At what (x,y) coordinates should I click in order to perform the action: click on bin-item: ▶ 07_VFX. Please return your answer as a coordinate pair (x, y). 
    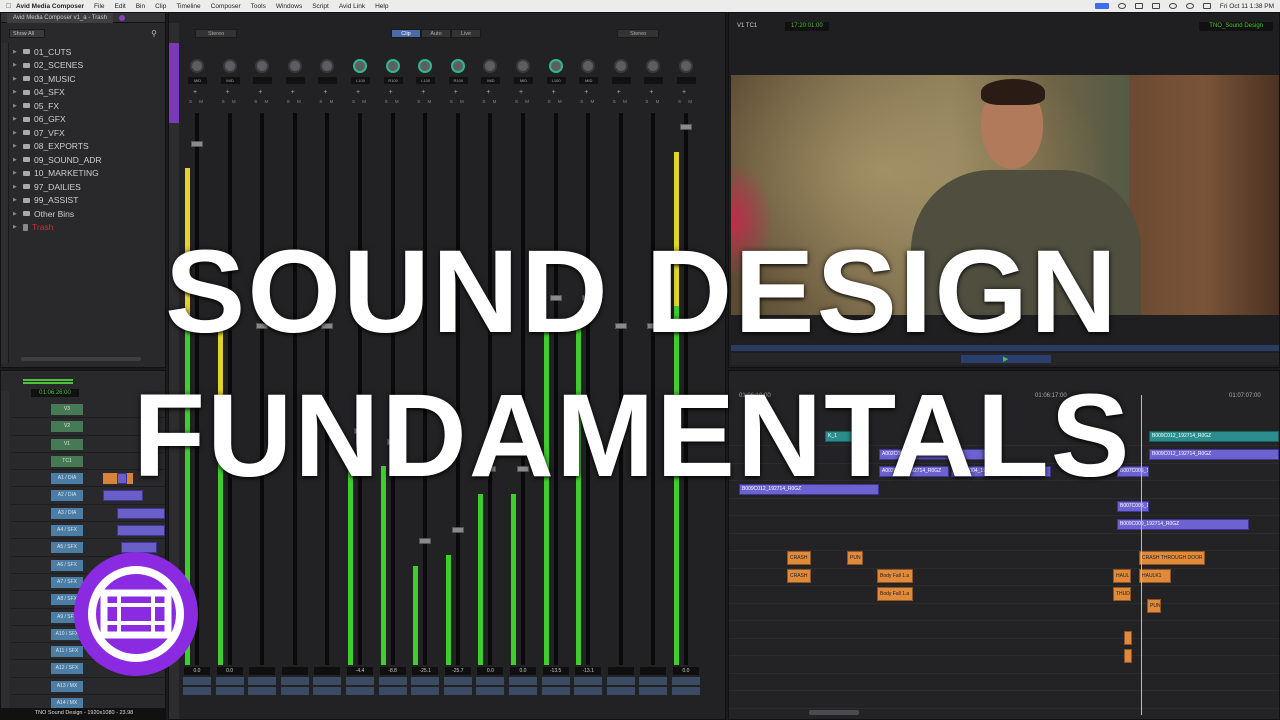
    Looking at the image, I should click on (88, 133).